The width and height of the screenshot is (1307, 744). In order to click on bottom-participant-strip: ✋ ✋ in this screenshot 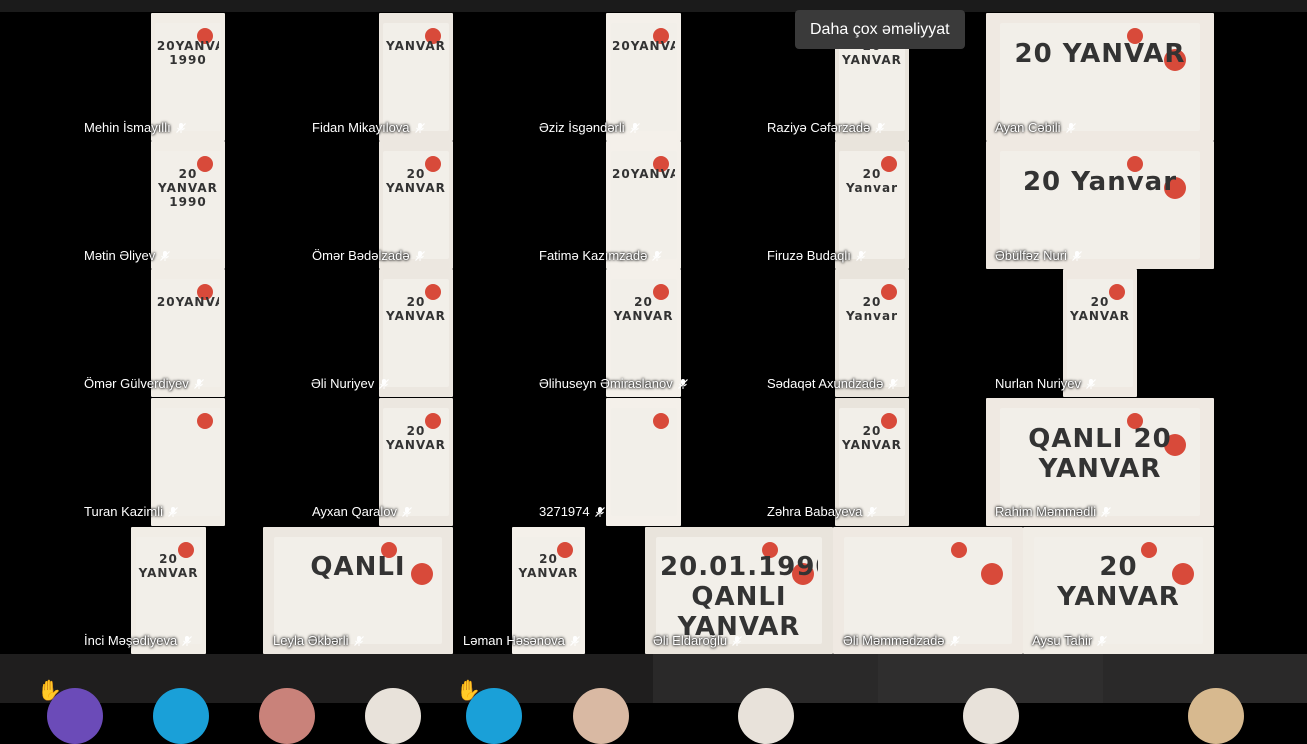, I will do `click(653, 699)`.